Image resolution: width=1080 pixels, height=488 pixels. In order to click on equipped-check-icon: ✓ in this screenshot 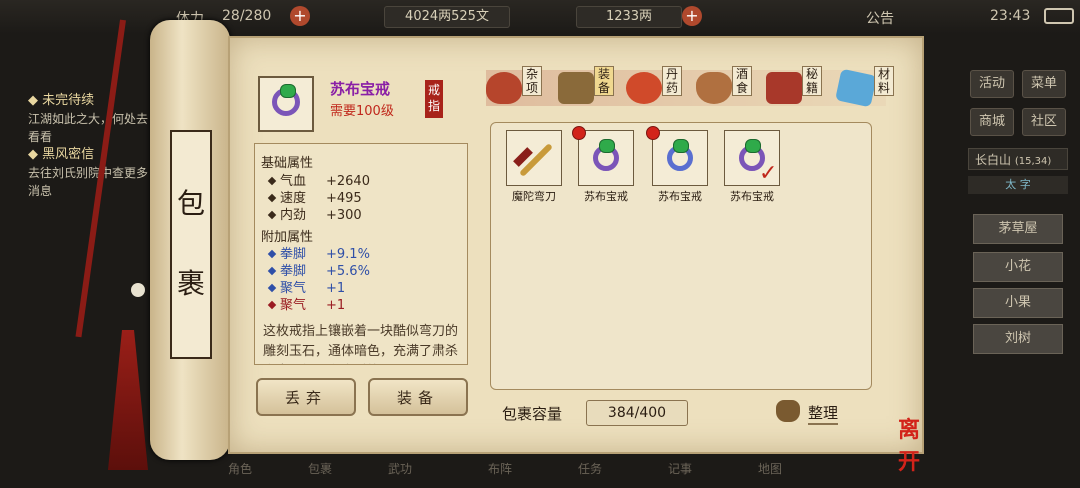, I will do `click(768, 173)`.